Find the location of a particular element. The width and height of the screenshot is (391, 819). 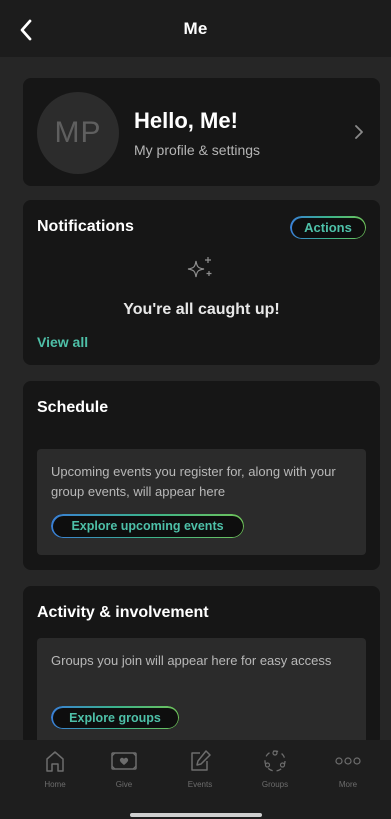

profile-subtitle: My profile & settings is located at coordinates (197, 150).